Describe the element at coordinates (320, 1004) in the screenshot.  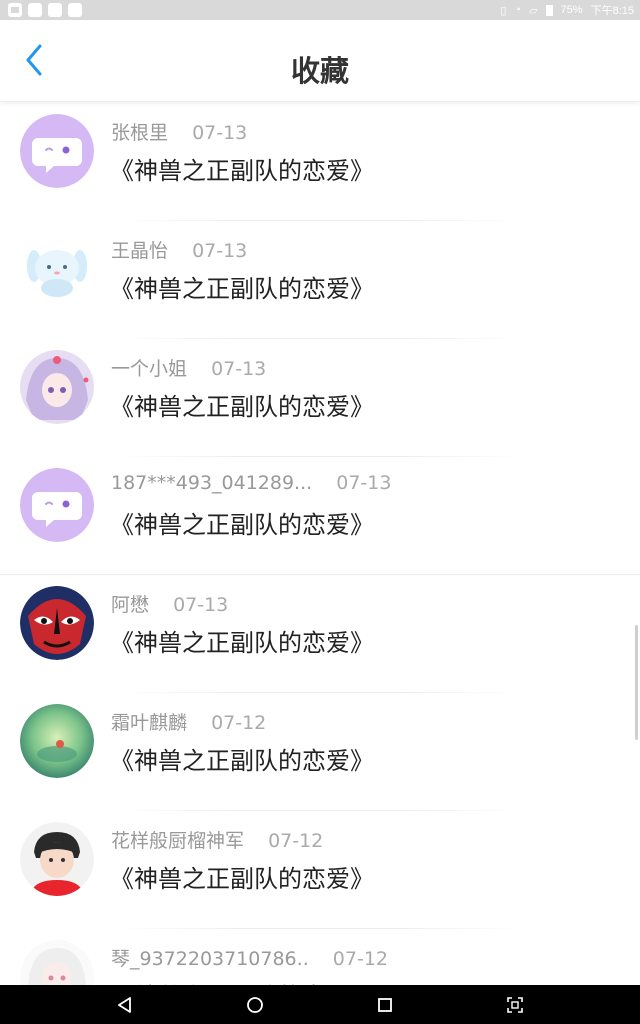
I see `system-nav-bar` at that location.